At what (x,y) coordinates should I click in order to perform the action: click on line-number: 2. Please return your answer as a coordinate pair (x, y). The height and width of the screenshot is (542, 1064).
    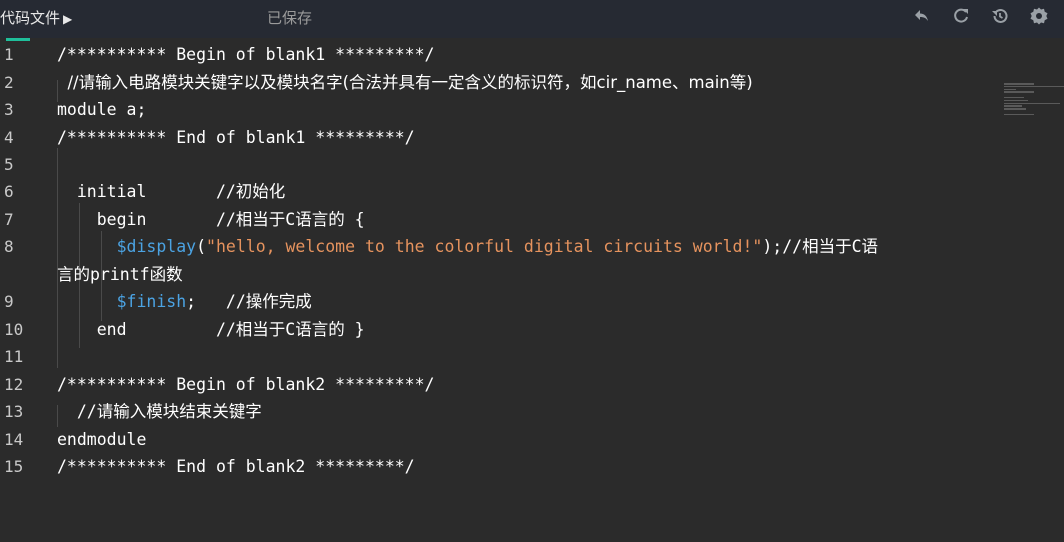
    Looking at the image, I should click on (9, 82).